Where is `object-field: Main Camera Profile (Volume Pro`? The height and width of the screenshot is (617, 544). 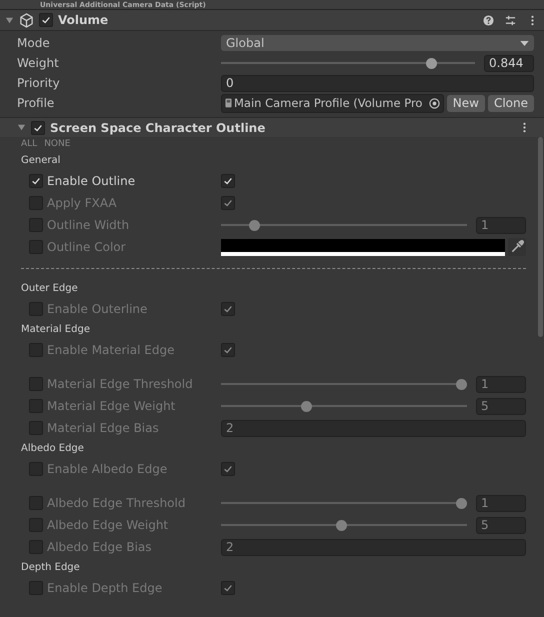 object-field: Main Camera Profile (Volume Pro is located at coordinates (332, 103).